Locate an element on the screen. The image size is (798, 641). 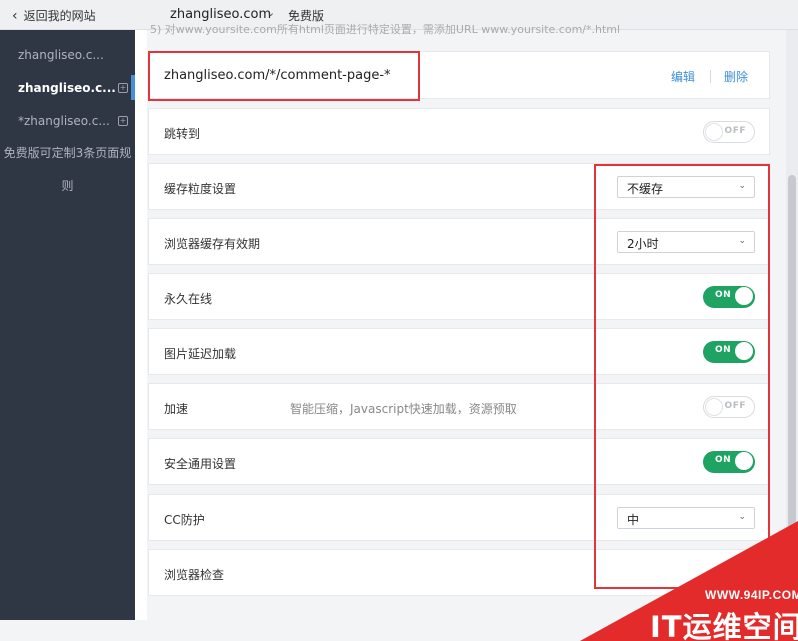
setting-description: 智能压缩，Javascript快速加载，资源预取 is located at coordinates (403, 409).